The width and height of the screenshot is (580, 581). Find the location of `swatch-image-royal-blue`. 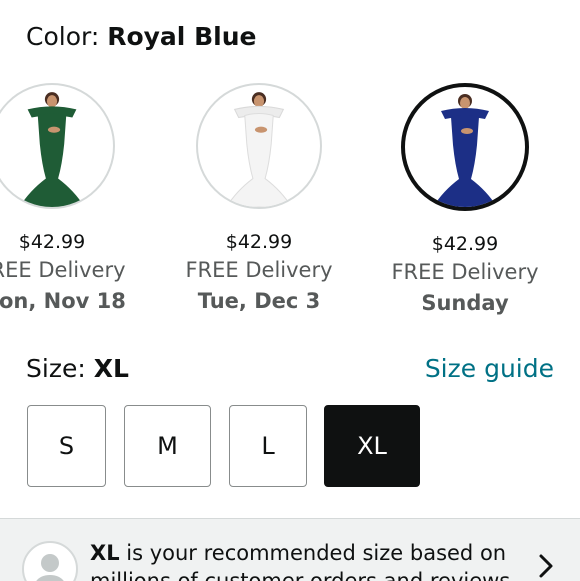

swatch-image-royal-blue is located at coordinates (465, 147).